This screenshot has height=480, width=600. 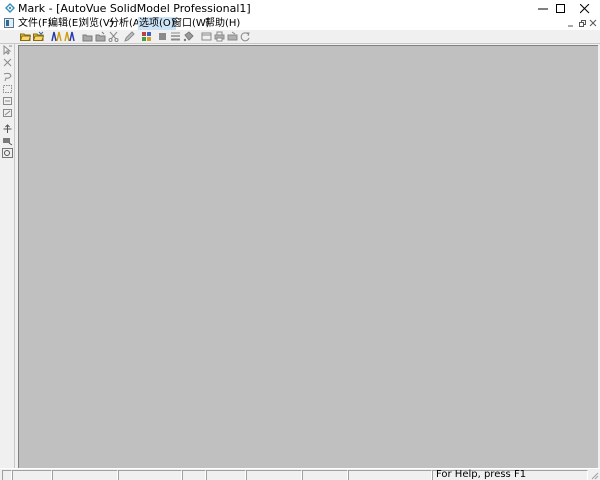 What do you see at coordinates (7, 141) in the screenshot?
I see `zoom-icon` at bounding box center [7, 141].